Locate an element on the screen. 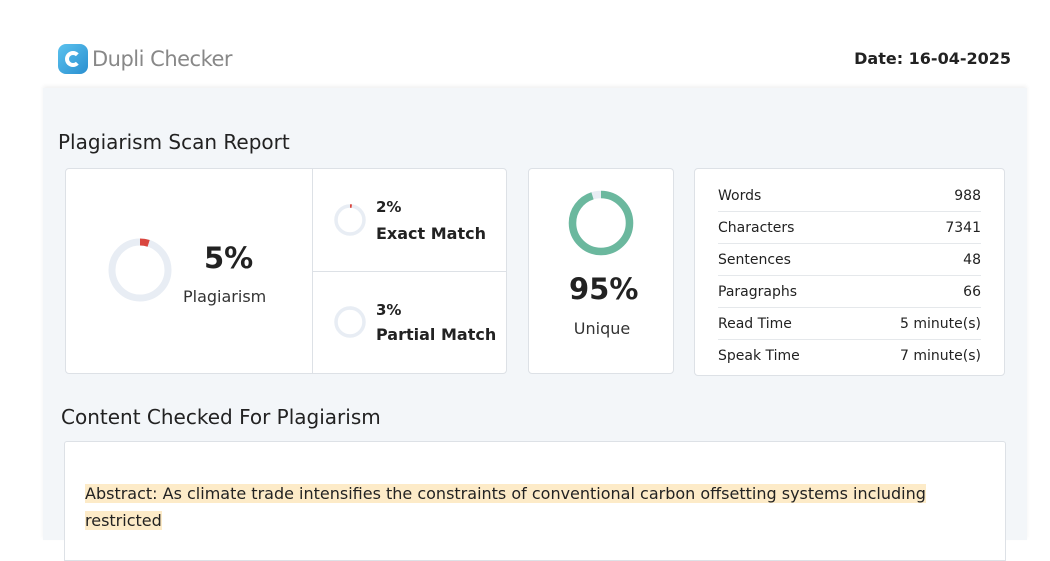 The width and height of the screenshot is (1050, 561). stats-value: 7 minute(s) is located at coordinates (940, 355).